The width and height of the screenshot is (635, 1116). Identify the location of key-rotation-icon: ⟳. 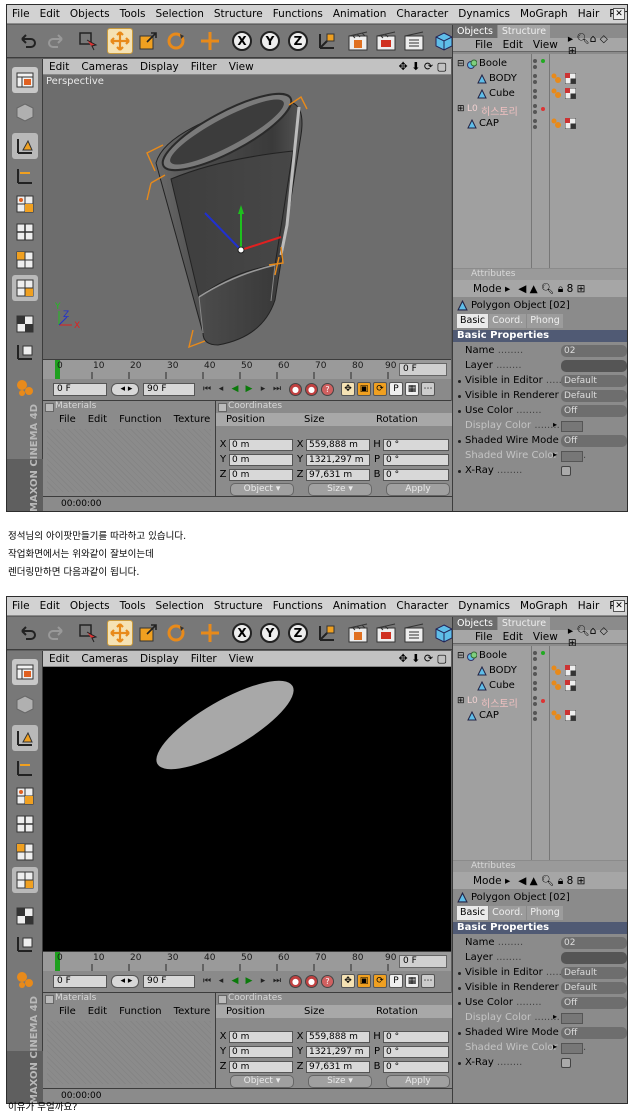
(380, 981).